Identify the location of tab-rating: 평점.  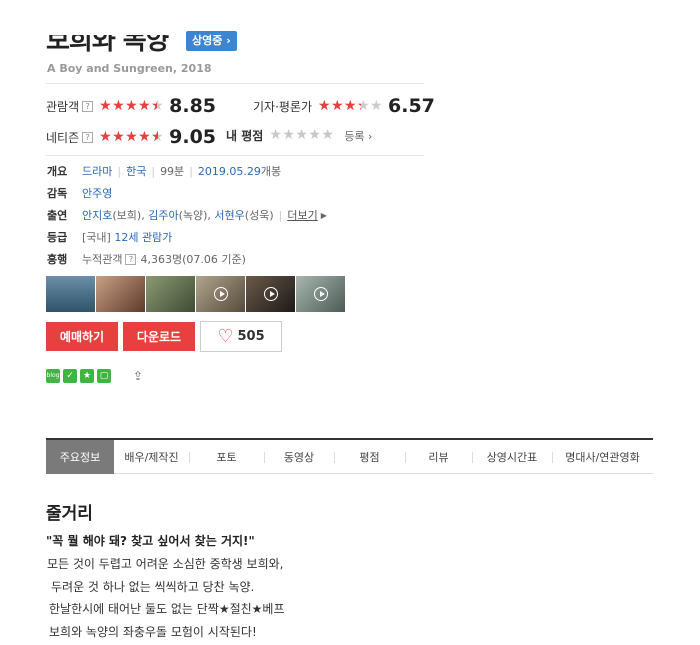
(369, 457).